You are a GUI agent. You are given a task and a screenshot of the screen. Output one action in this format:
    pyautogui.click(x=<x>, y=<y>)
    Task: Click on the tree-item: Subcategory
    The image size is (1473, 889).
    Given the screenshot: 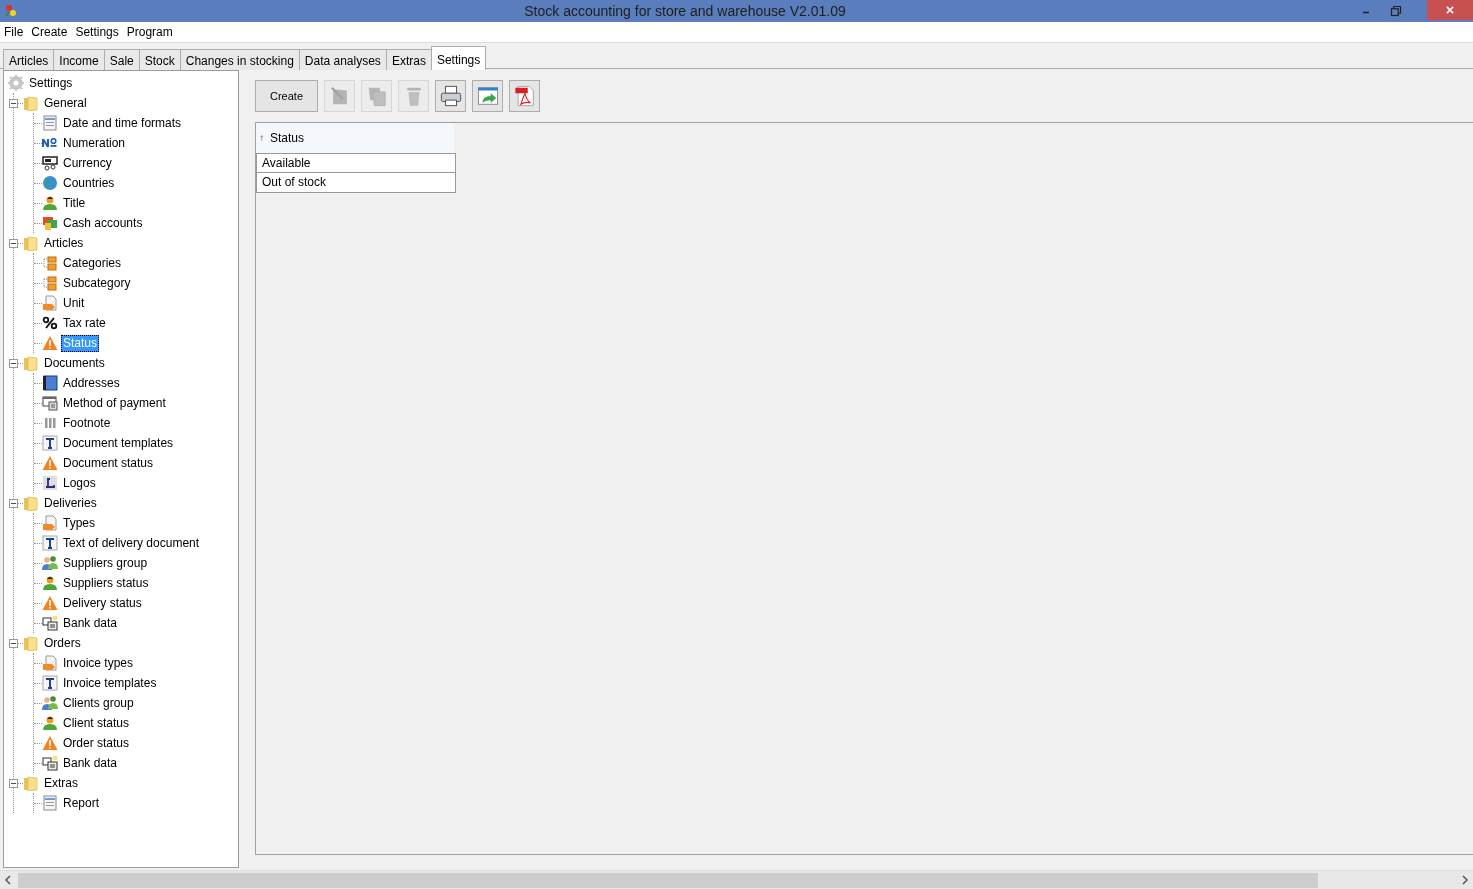 What is the action you would take?
    pyautogui.click(x=97, y=283)
    